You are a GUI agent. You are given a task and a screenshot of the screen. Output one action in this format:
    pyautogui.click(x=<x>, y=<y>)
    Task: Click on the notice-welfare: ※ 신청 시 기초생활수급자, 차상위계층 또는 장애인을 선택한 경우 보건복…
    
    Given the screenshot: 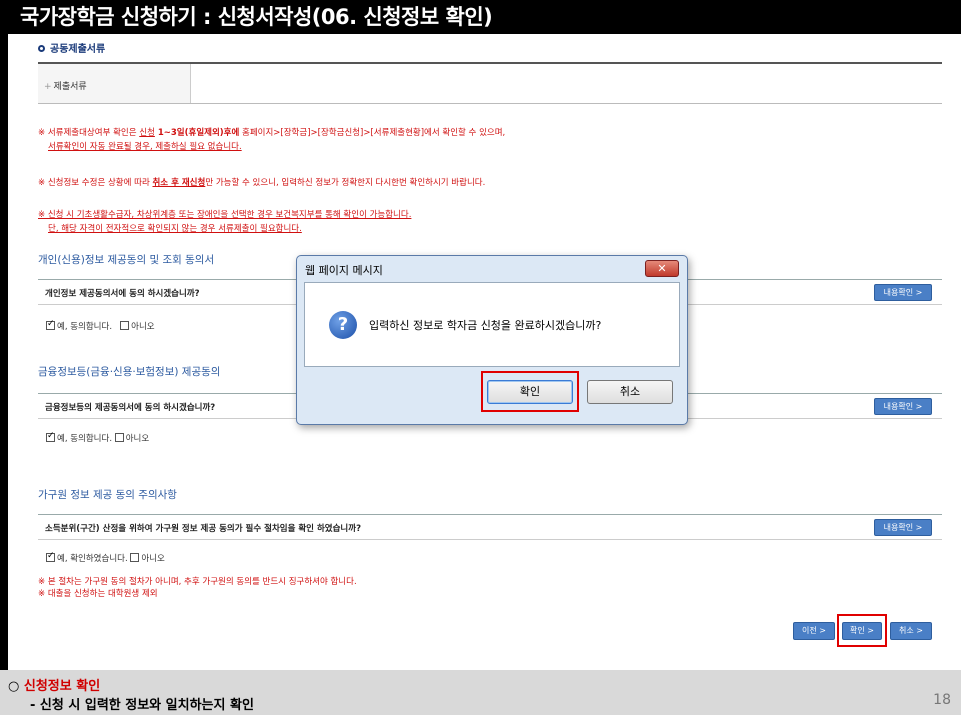 What is the action you would take?
    pyautogui.click(x=225, y=222)
    